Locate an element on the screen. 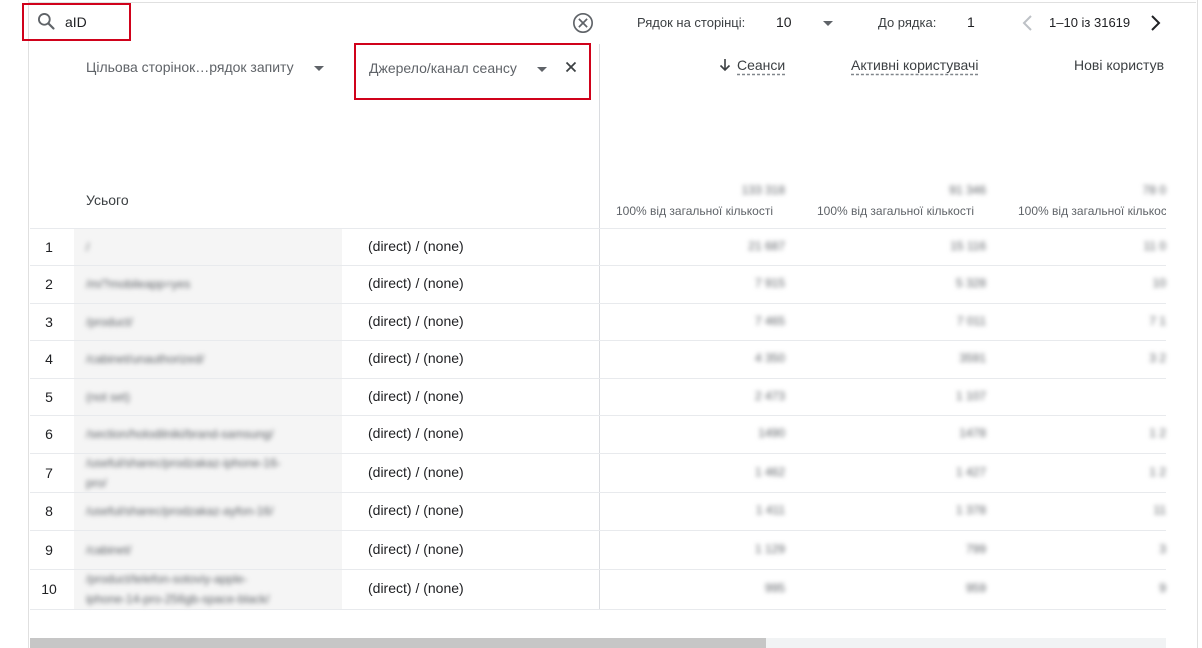 This screenshot has height=648, width=1202. rows-per-page-dropdown-icon is located at coordinates (828, 23).